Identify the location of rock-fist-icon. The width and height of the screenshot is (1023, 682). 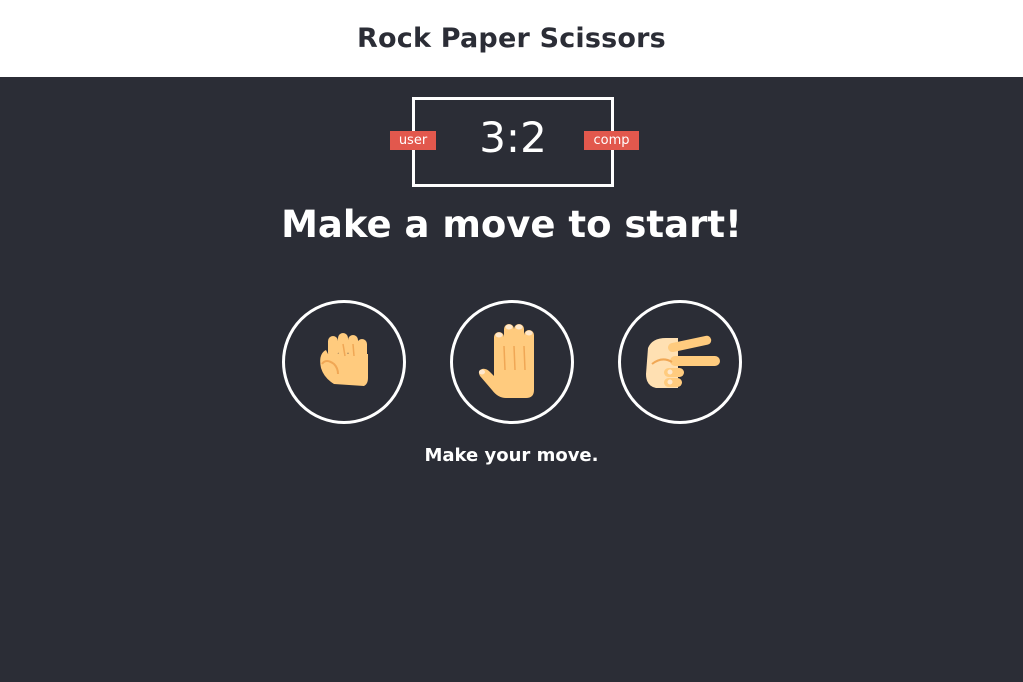
(344, 359).